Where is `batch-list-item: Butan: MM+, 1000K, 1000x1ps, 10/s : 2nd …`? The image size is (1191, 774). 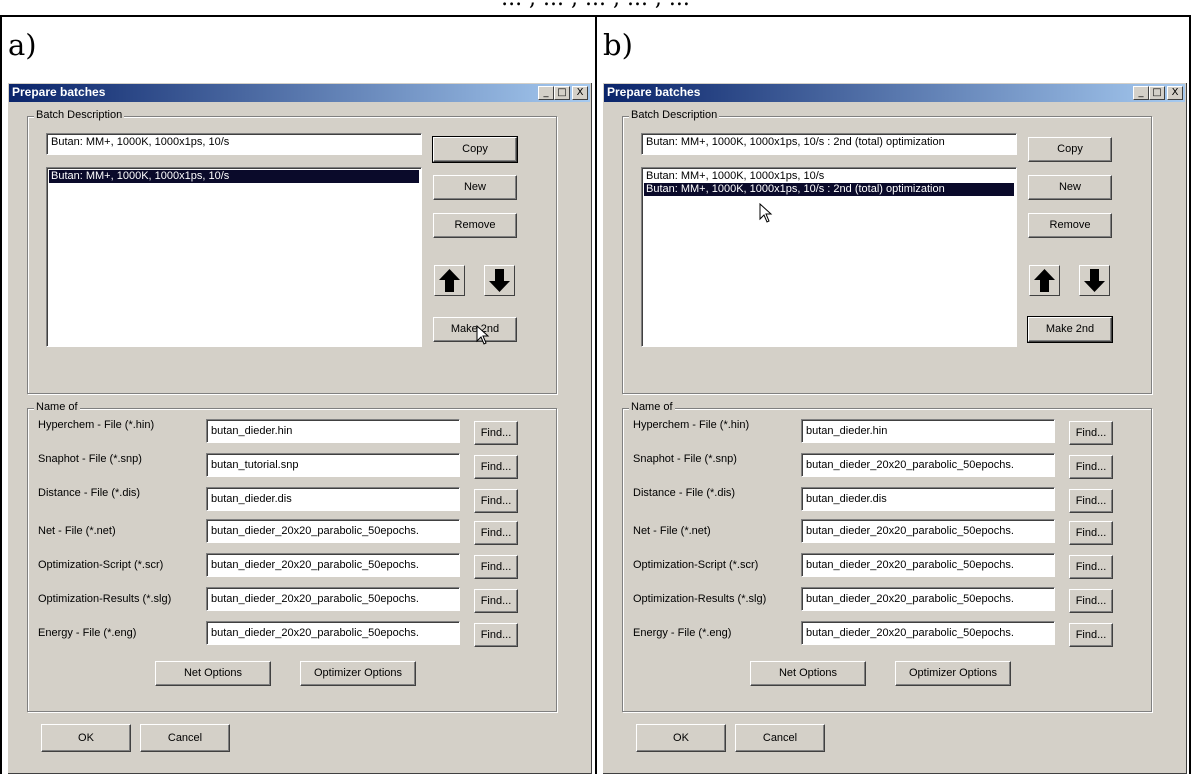 batch-list-item: Butan: MM+, 1000K, 1000x1ps, 10/s : 2nd … is located at coordinates (829, 189).